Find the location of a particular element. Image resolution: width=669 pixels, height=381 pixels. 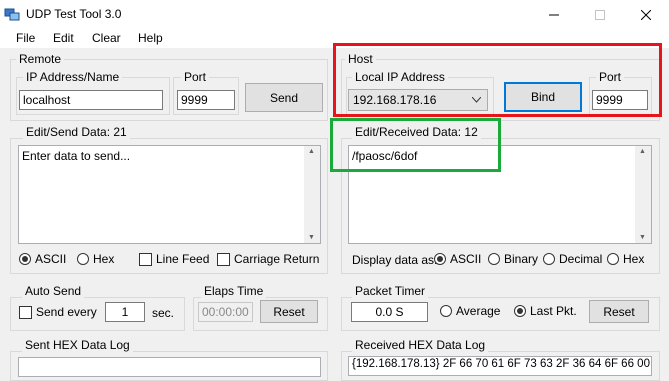

minimize-button is located at coordinates (554, 14).